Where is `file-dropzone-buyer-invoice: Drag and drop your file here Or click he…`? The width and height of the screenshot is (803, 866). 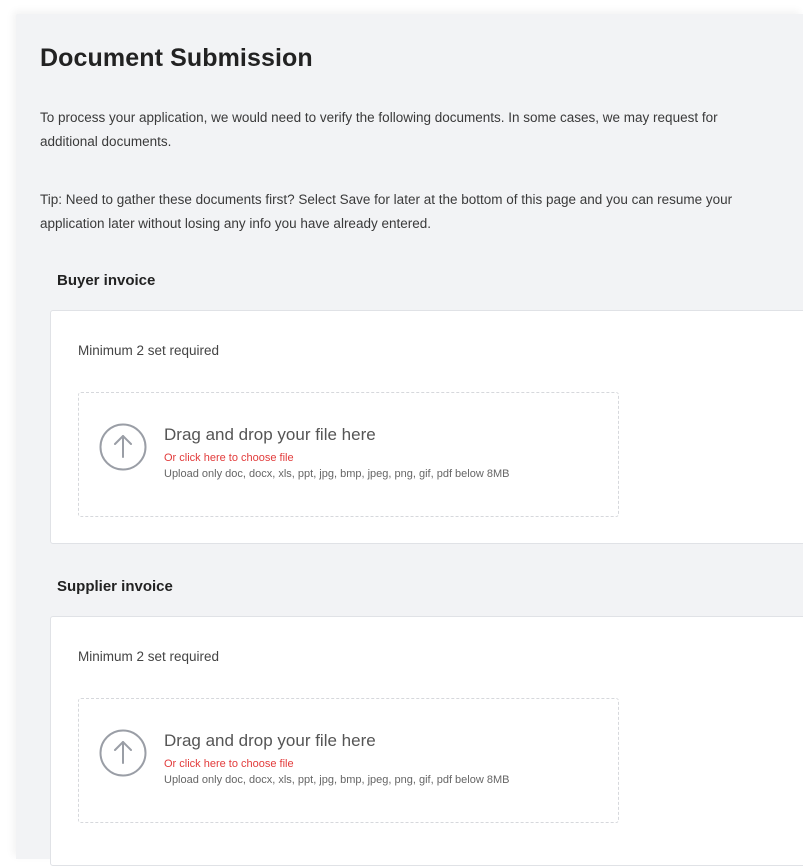 file-dropzone-buyer-invoice: Drag and drop your file here Or click he… is located at coordinates (348, 454).